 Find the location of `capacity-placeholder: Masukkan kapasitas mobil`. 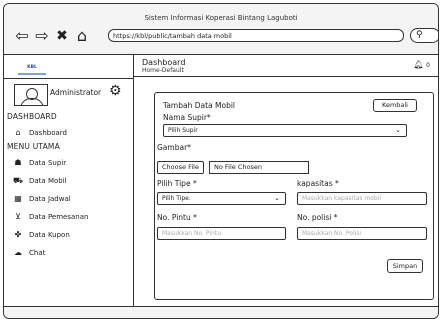

capacity-placeholder: Masukkan kapasitas mobil is located at coordinates (342, 198).